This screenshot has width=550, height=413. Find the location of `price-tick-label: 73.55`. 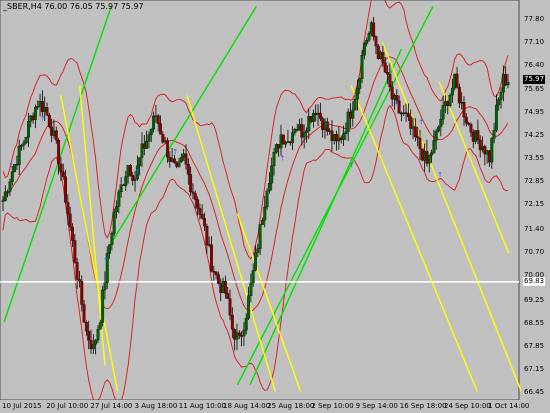

price-tick-label: 73.55 is located at coordinates (534, 158).